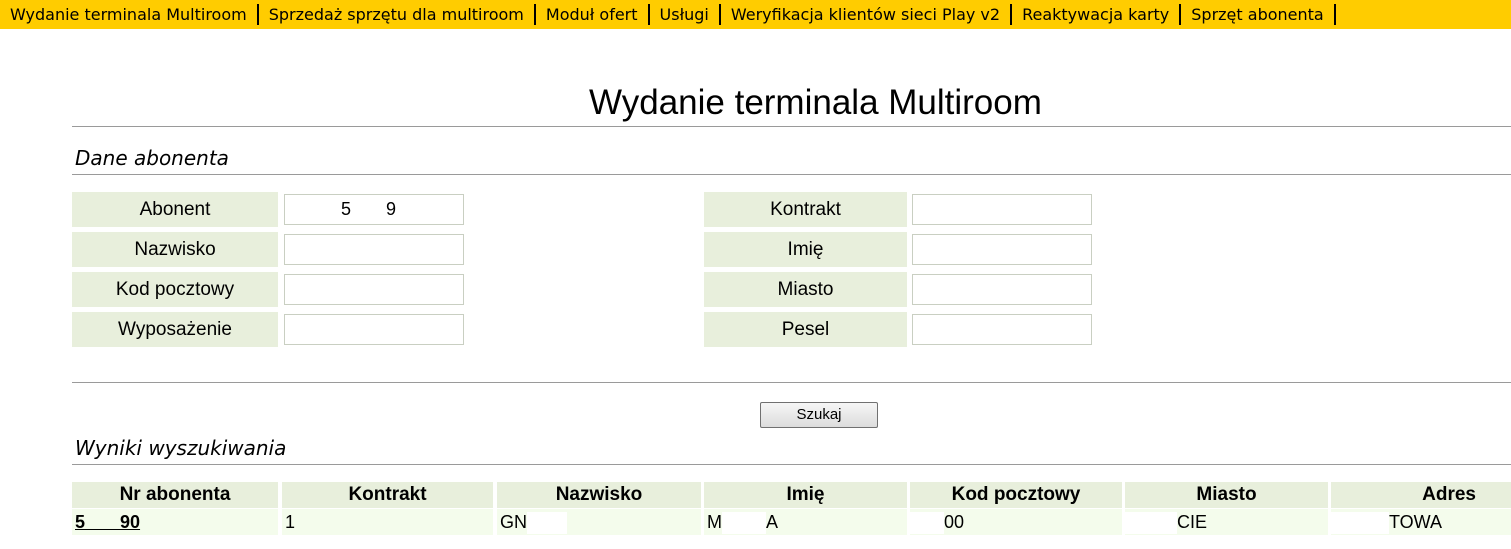 The width and height of the screenshot is (1511, 549). I want to click on cell-miasto: CIE, so click(1226, 522).